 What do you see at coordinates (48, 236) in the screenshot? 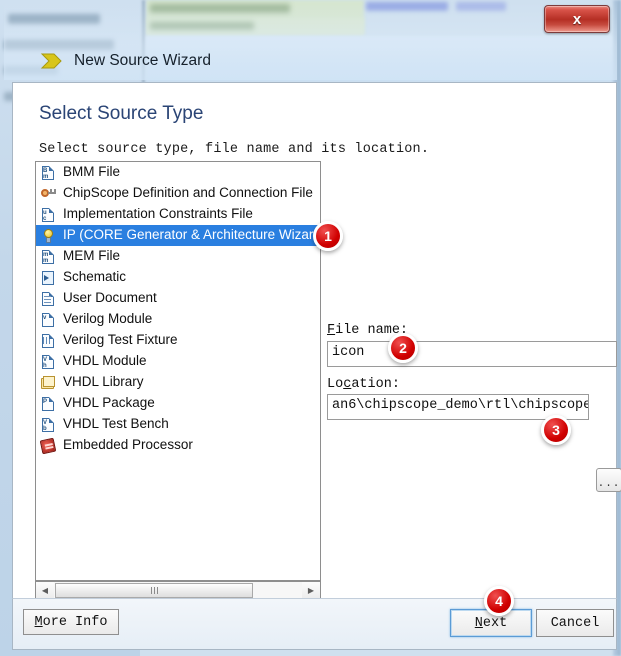
I see `ip-core-icon` at bounding box center [48, 236].